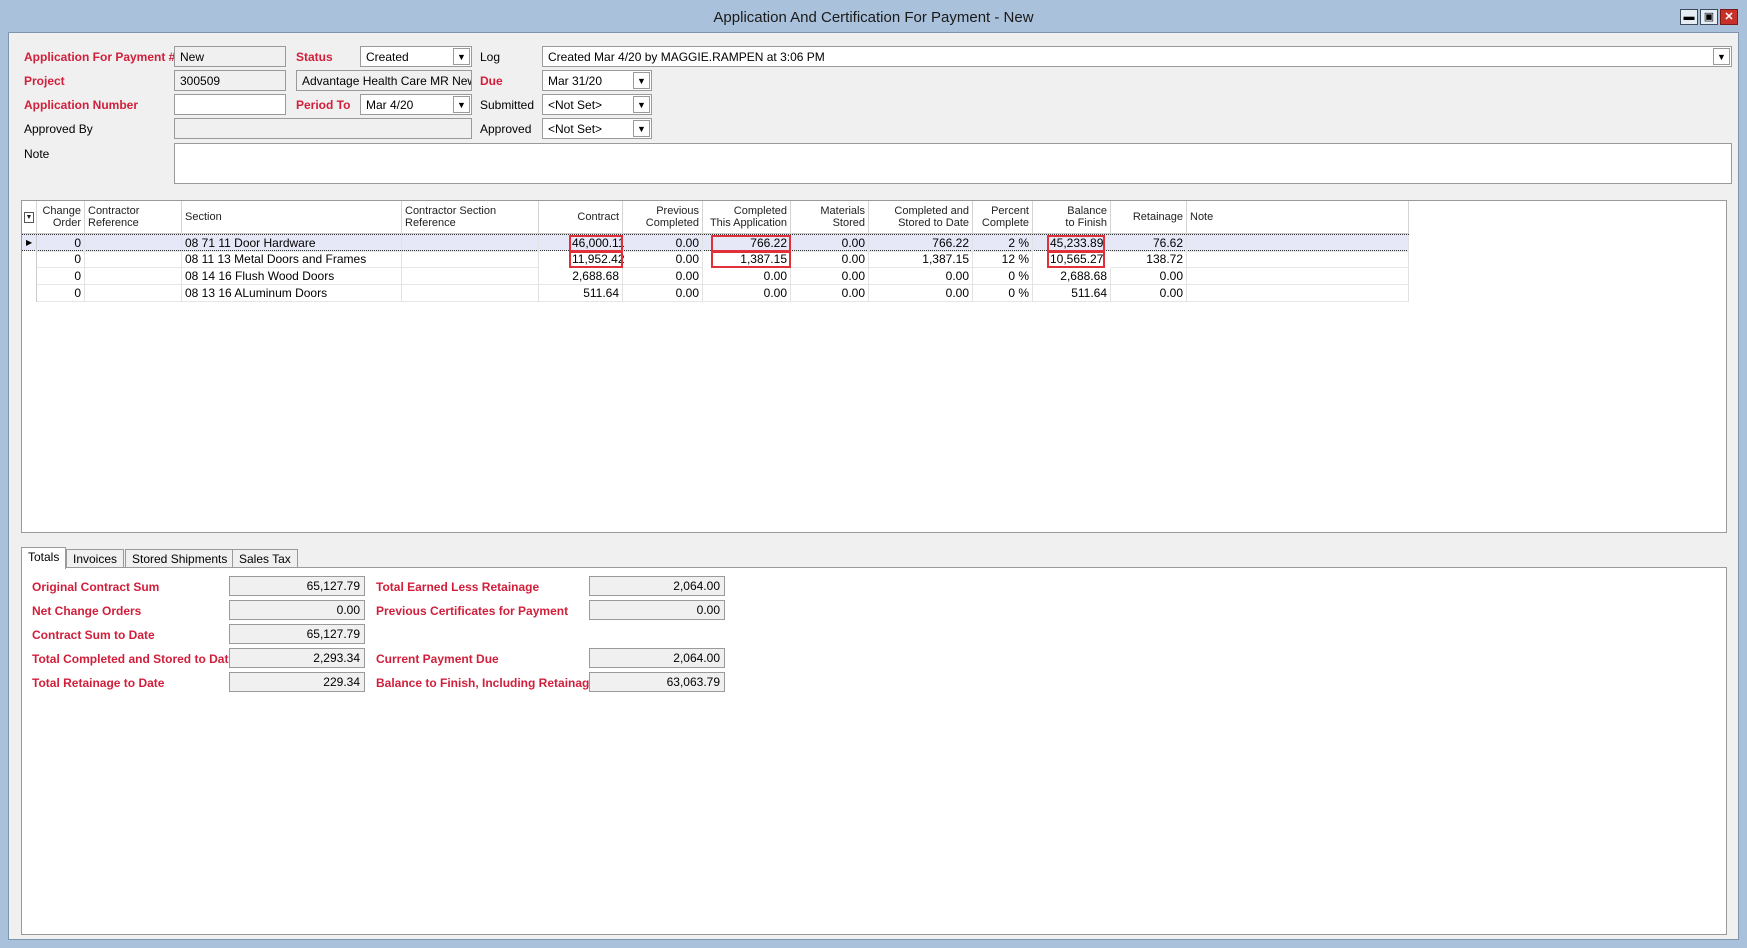 This screenshot has width=1747, height=948. What do you see at coordinates (1298, 217) in the screenshot?
I see `col-note: Note` at bounding box center [1298, 217].